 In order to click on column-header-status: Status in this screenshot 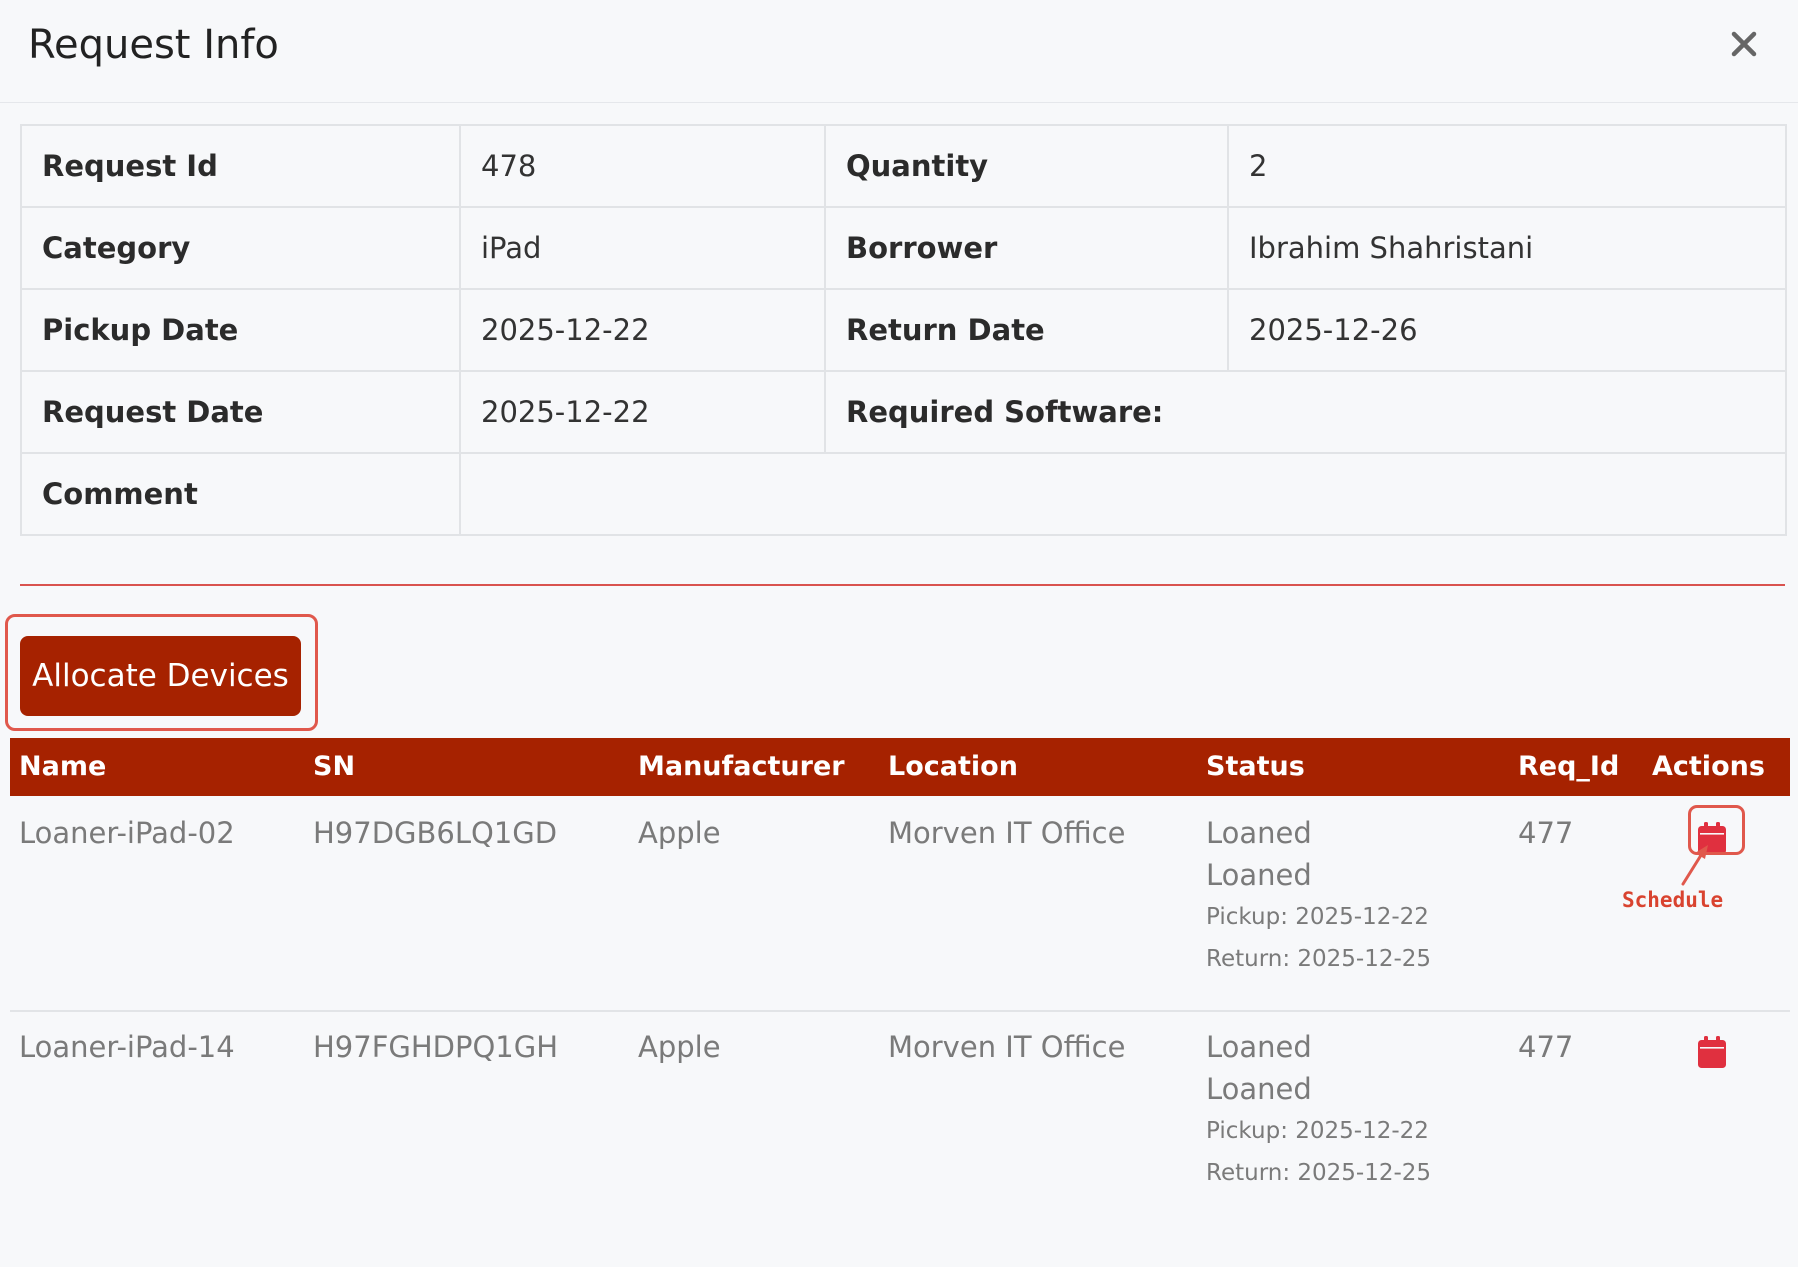, I will do `click(1255, 766)`.